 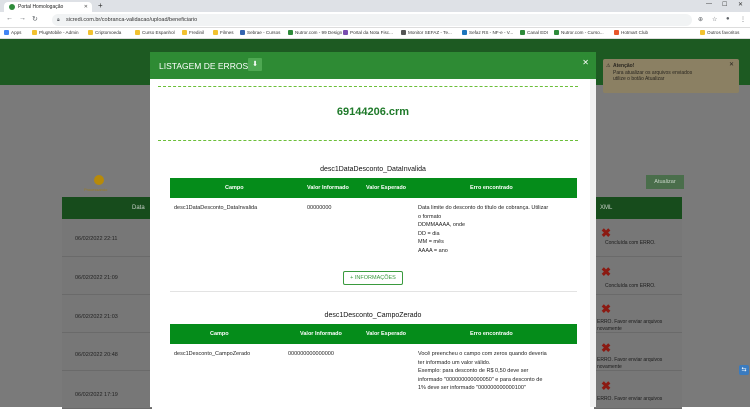 What do you see at coordinates (311, 354) in the screenshot?
I see `cell-valor-informado: 000000000000000` at bounding box center [311, 354].